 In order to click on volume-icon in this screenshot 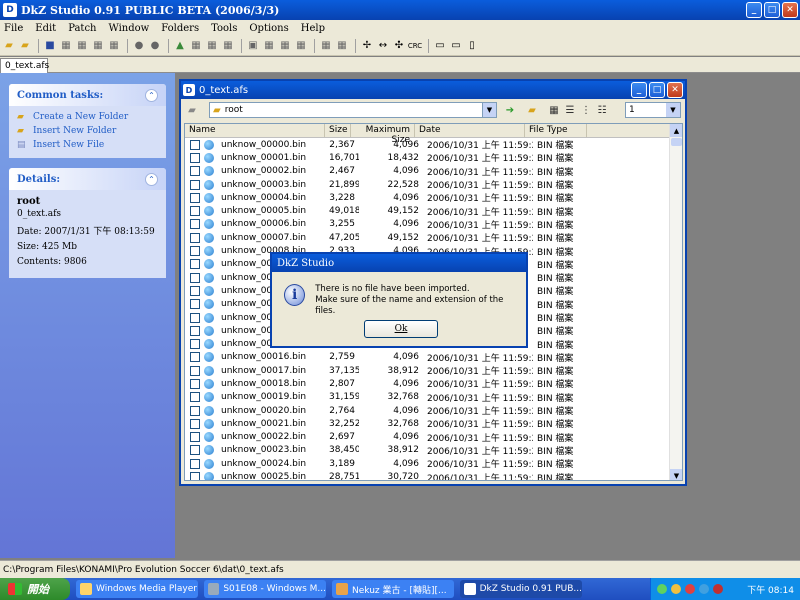, I will do `click(676, 589)`.